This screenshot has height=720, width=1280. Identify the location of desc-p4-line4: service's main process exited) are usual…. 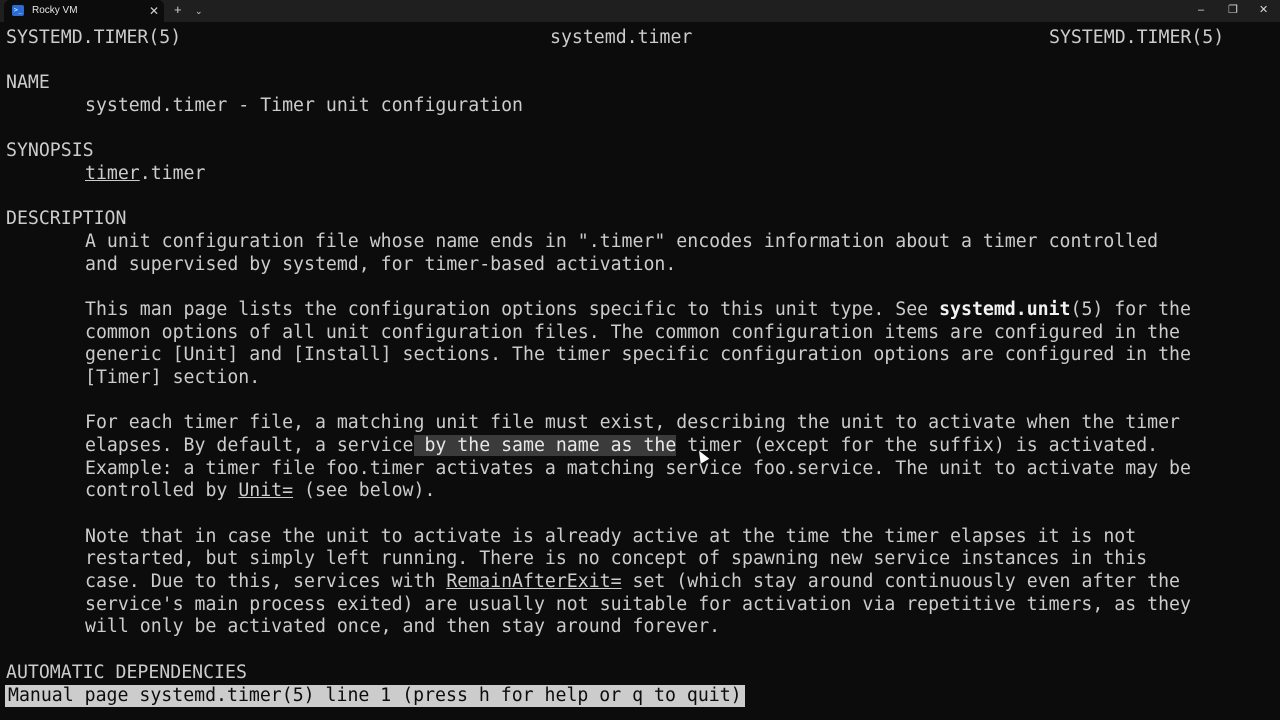
(638, 604).